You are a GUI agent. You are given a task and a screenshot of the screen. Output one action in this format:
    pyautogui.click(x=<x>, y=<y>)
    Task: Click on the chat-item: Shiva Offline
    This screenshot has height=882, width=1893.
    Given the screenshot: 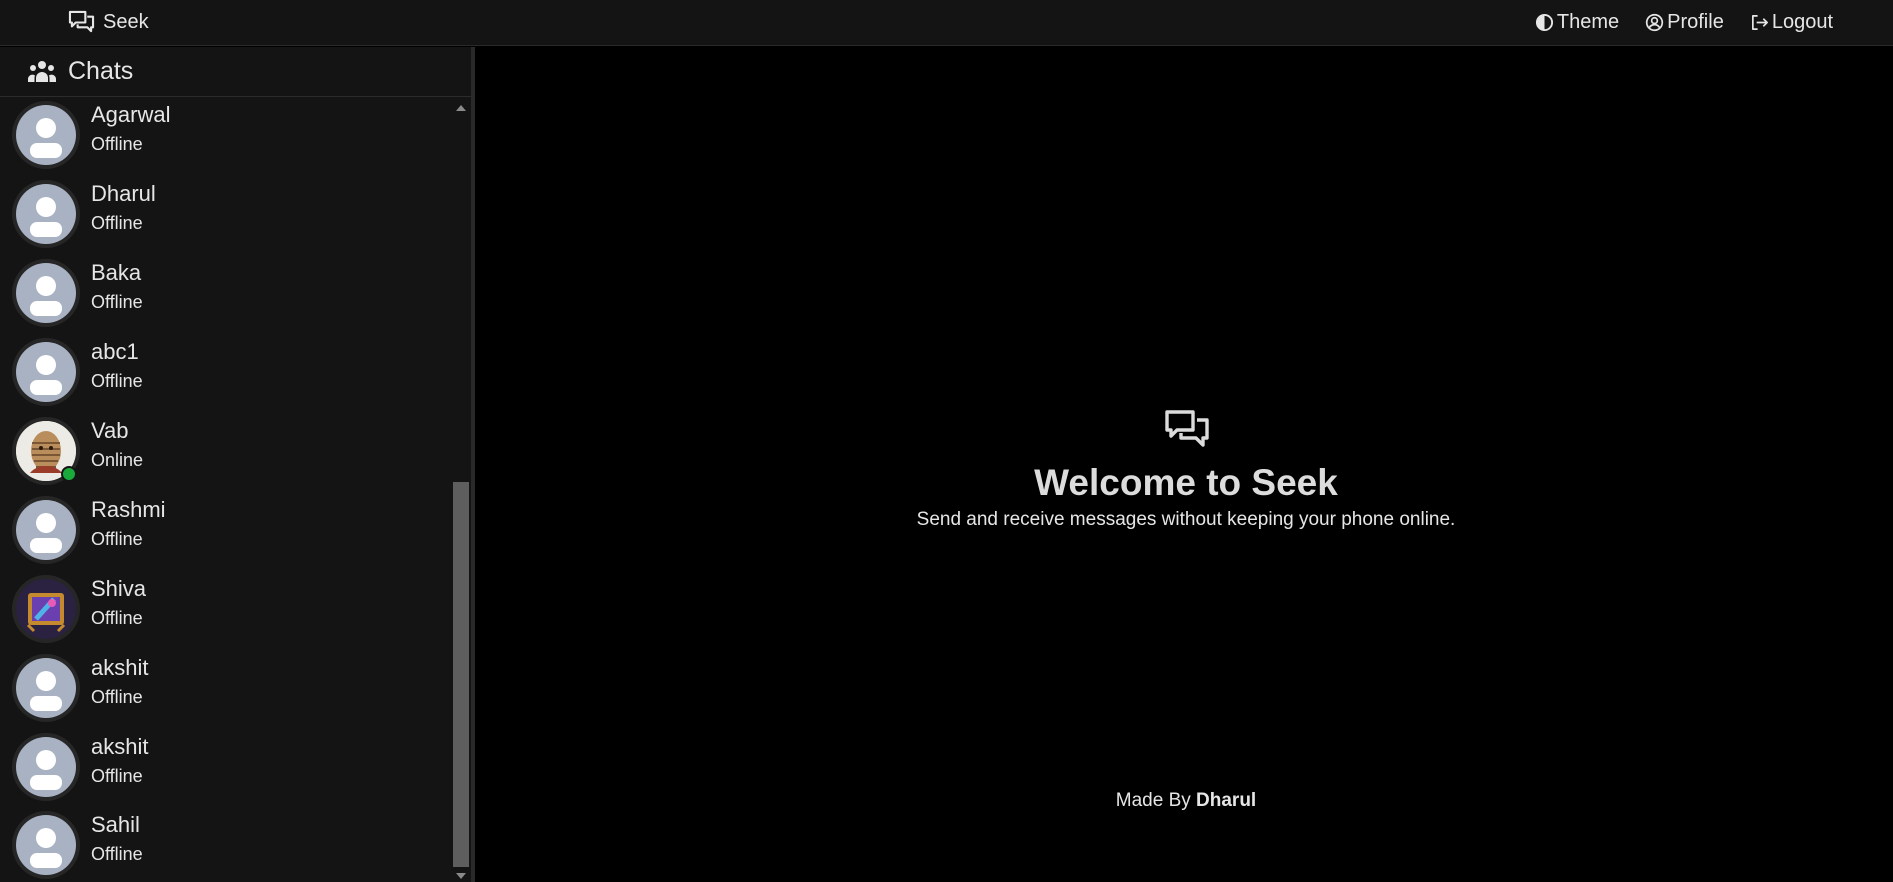 What is the action you would take?
    pyautogui.click(x=225, y=611)
    